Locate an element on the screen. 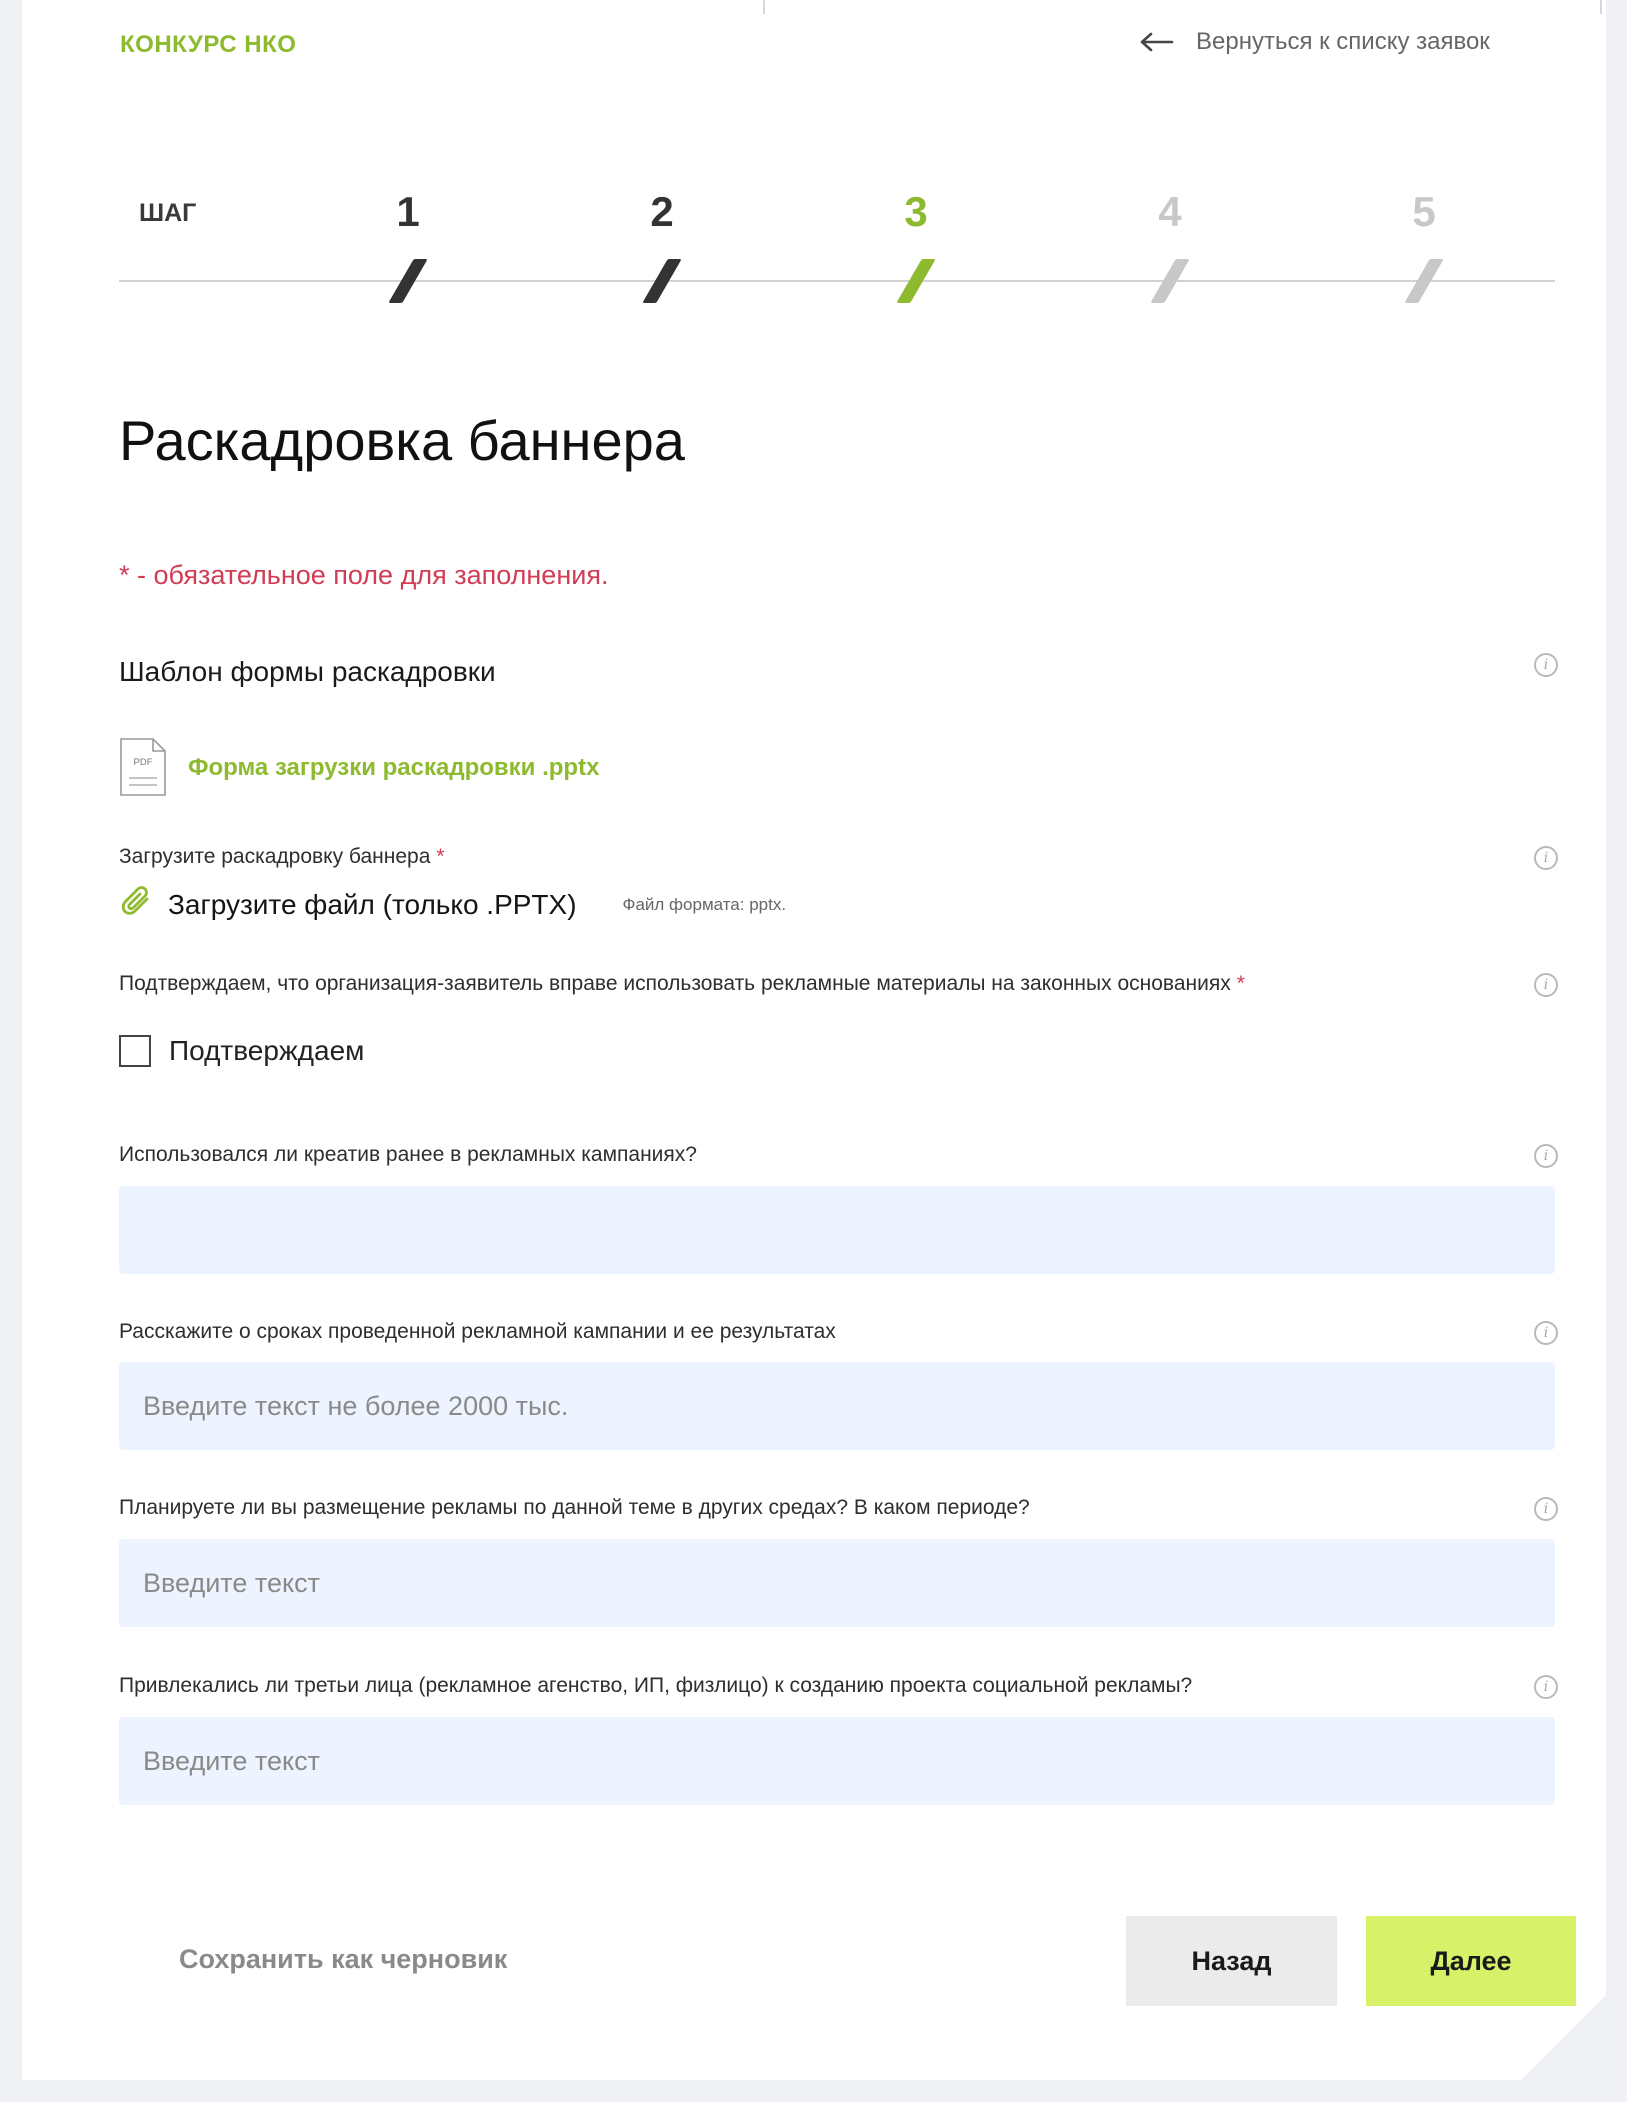 Image resolution: width=1627 pixels, height=2102 pixels. stepper-line is located at coordinates (837, 281).